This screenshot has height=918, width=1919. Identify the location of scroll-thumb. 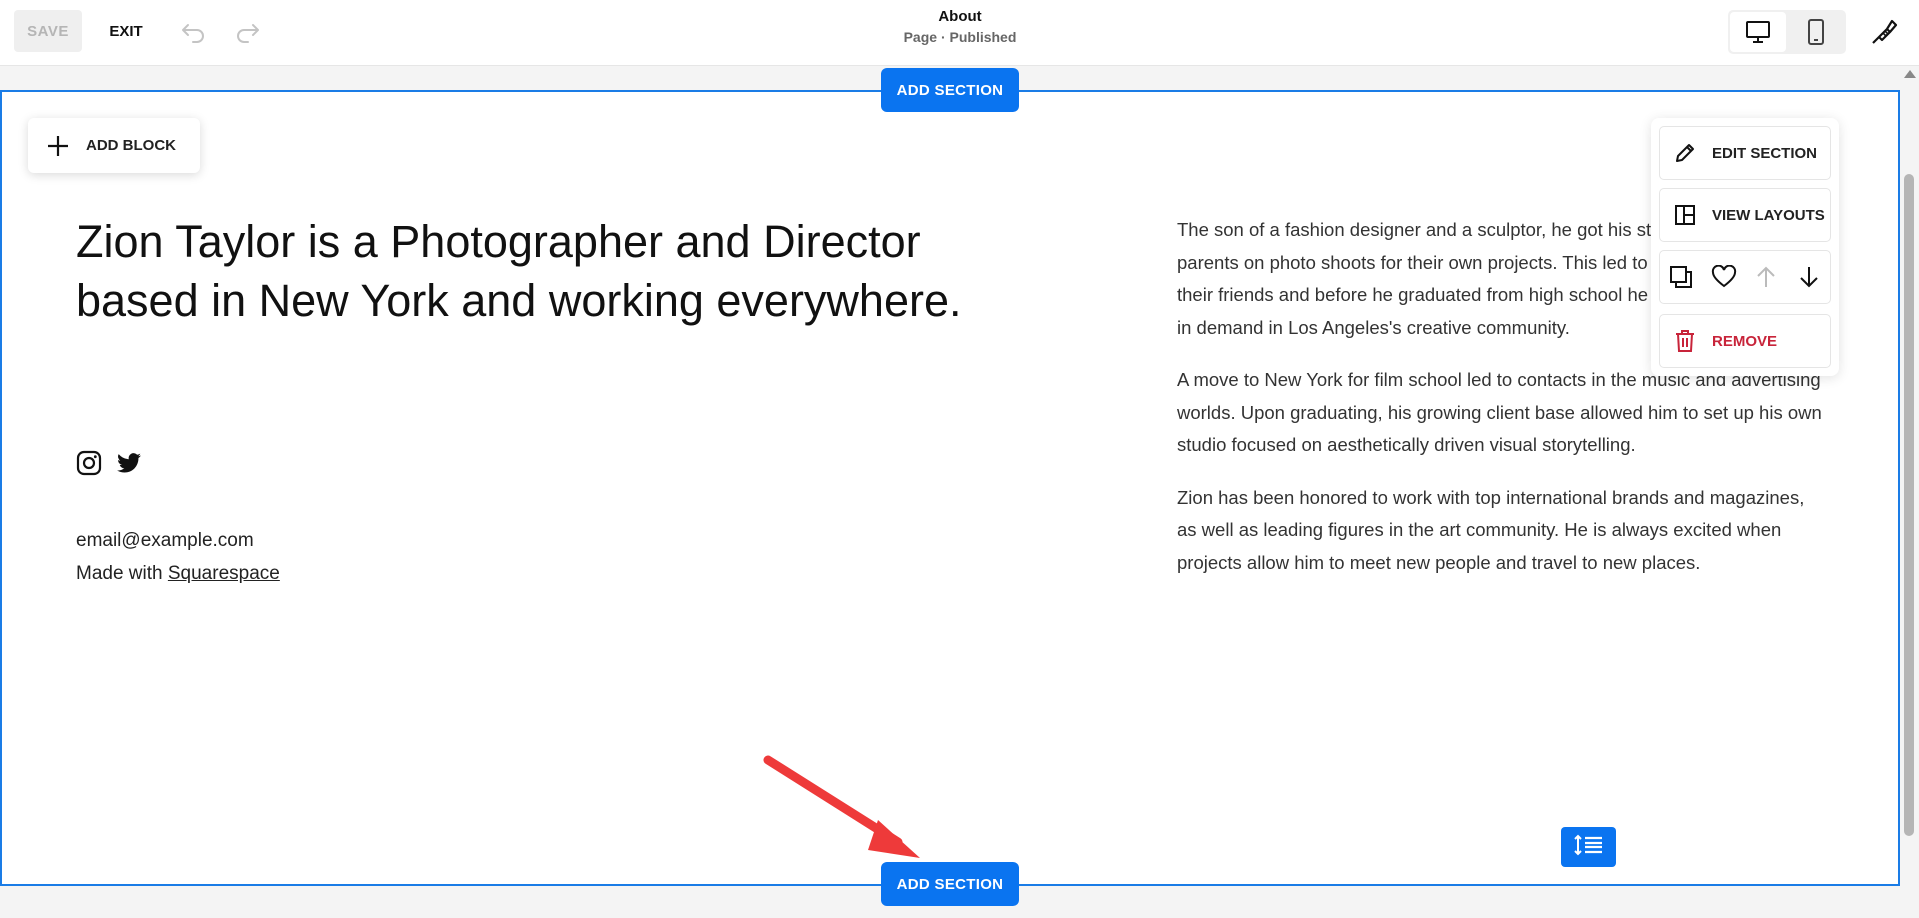
(1909, 505).